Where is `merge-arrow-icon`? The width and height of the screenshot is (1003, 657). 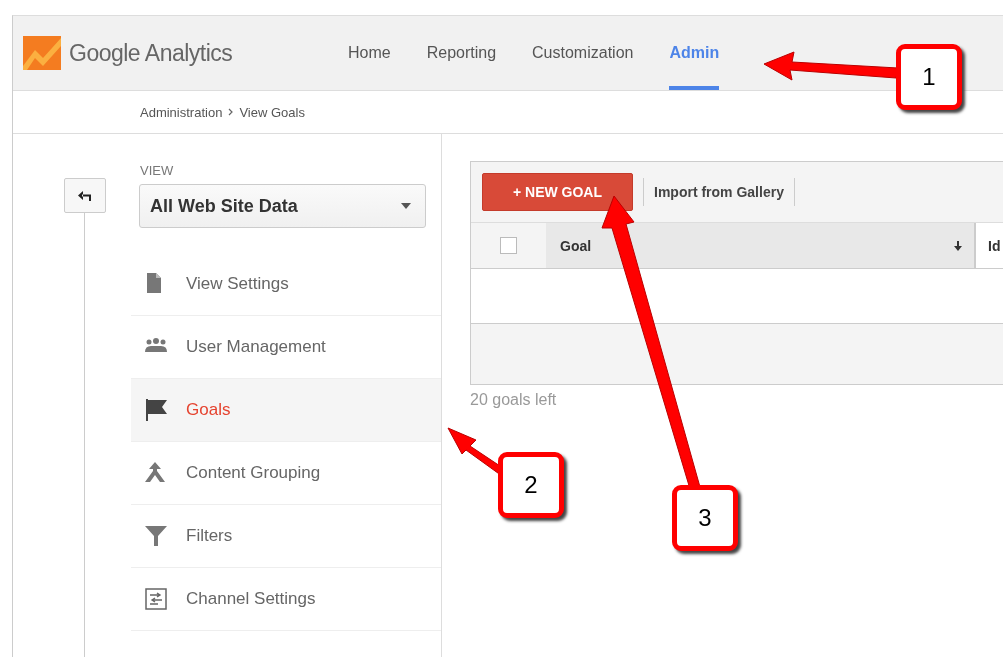 merge-arrow-icon is located at coordinates (156, 473).